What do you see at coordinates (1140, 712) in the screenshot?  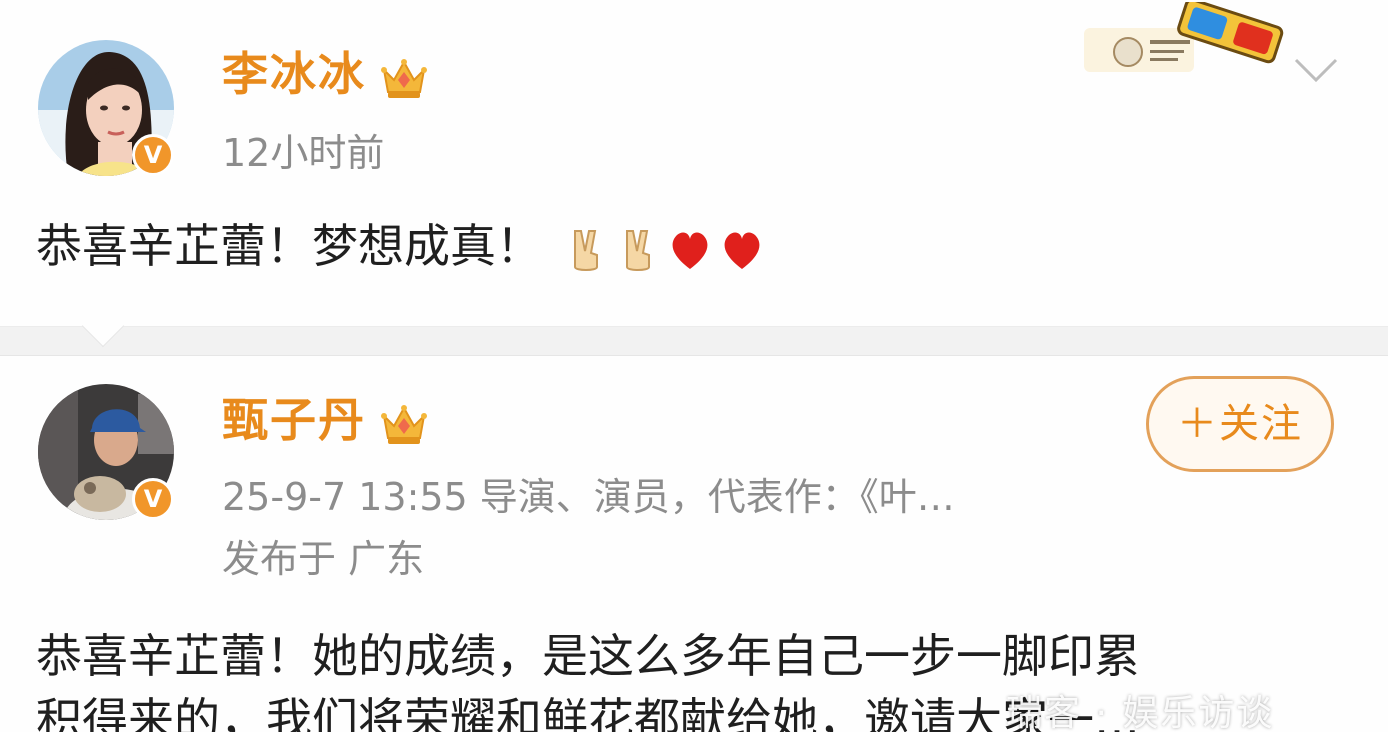 I see `watermark: 瑞客 · 娱乐访谈` at bounding box center [1140, 712].